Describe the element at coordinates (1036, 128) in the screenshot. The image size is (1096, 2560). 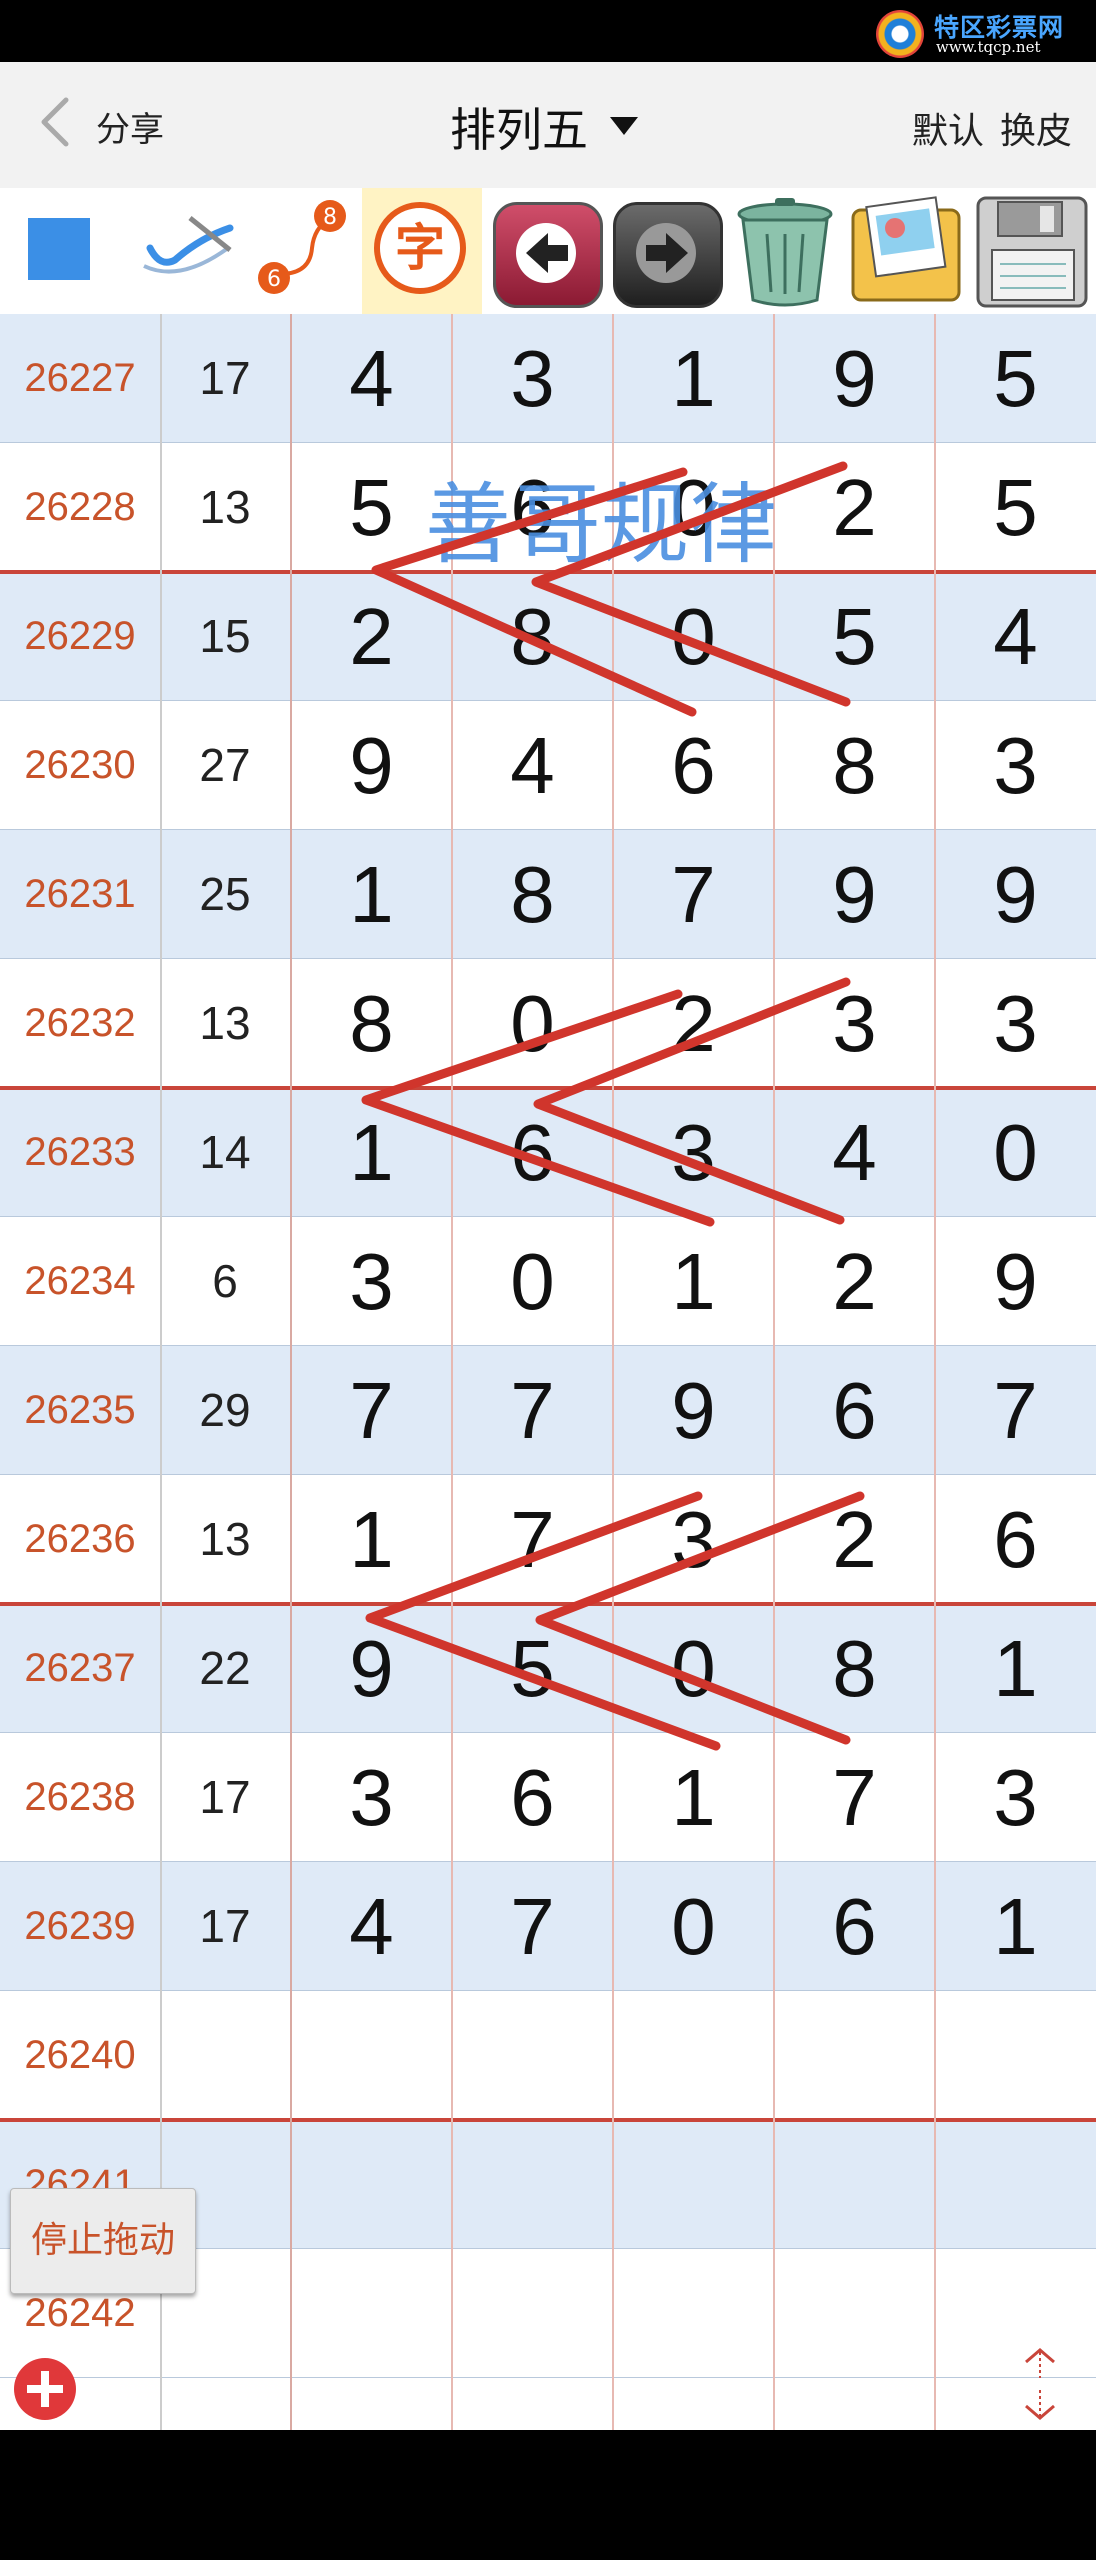
I see `change-skin-button: 换皮` at that location.